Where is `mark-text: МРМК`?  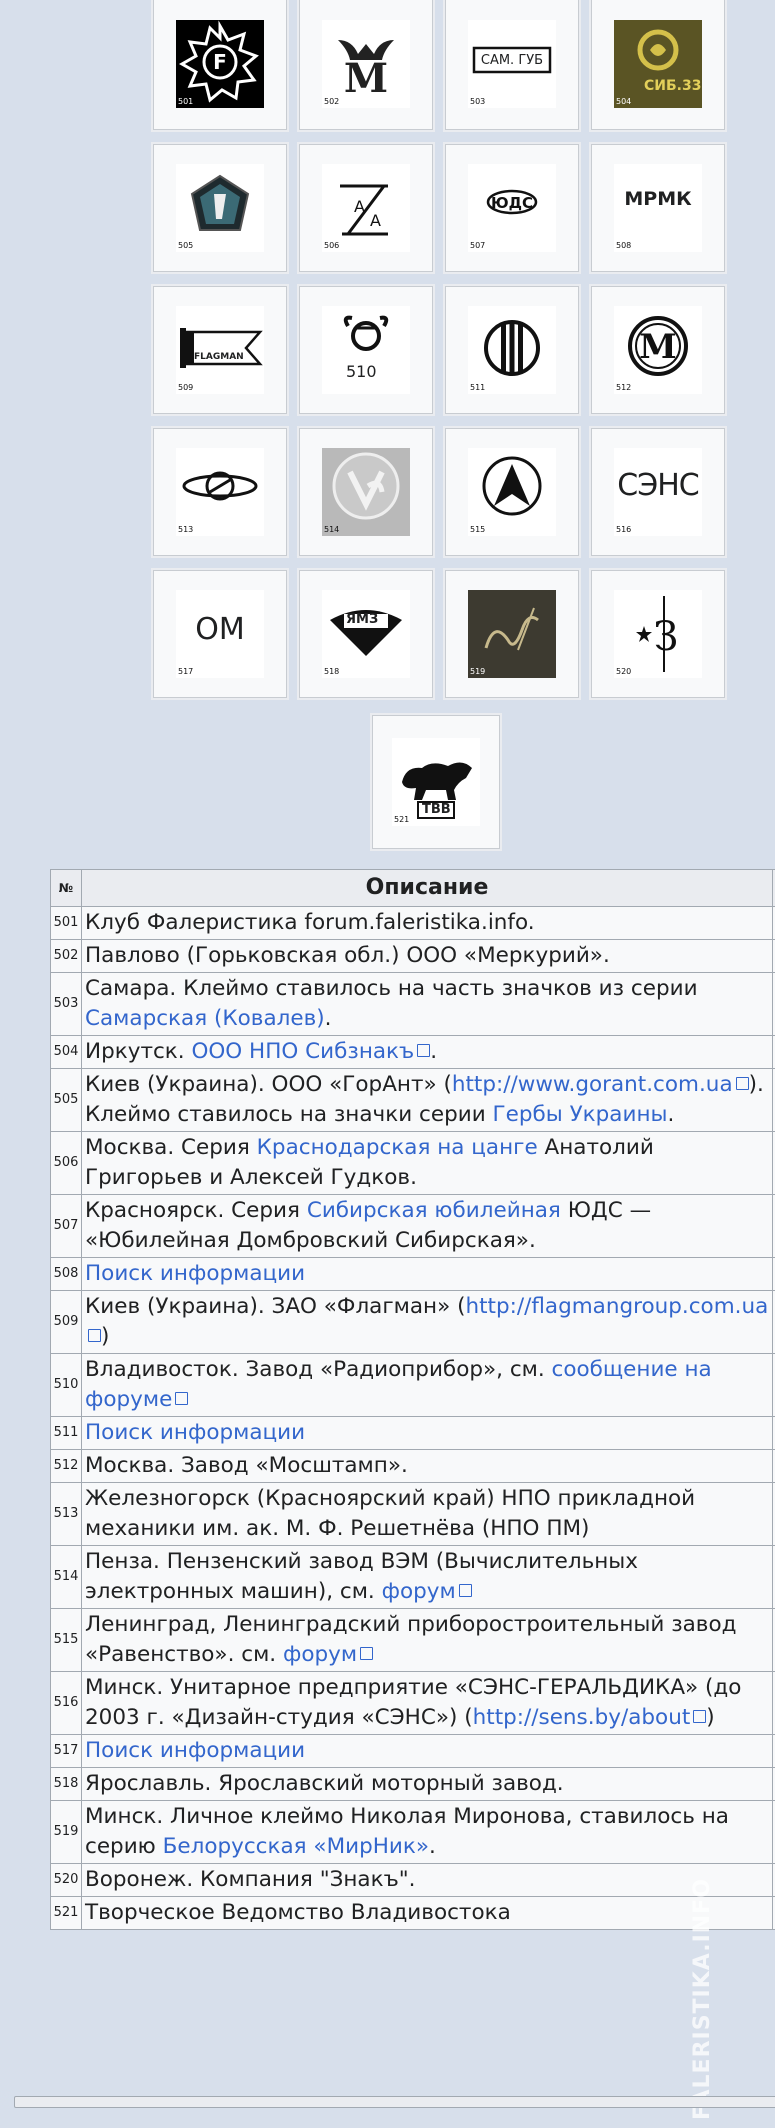
mark-text: МРМК is located at coordinates (658, 199).